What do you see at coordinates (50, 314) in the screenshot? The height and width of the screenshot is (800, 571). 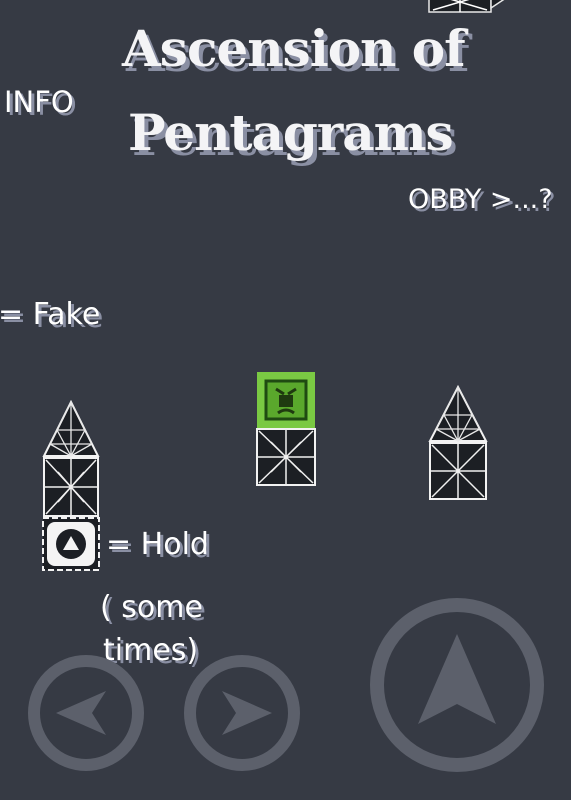 I see `fake-label: = Fake` at bounding box center [50, 314].